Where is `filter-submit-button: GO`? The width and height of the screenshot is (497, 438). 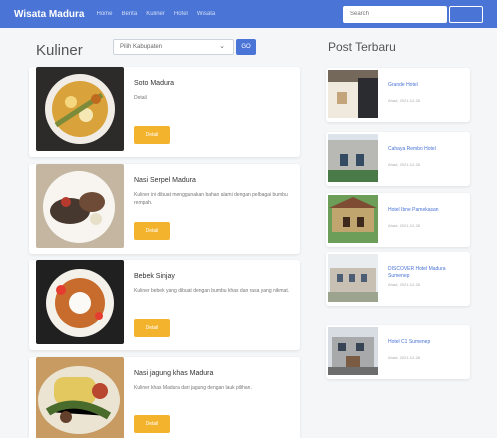 filter-submit-button: GO is located at coordinates (246, 47).